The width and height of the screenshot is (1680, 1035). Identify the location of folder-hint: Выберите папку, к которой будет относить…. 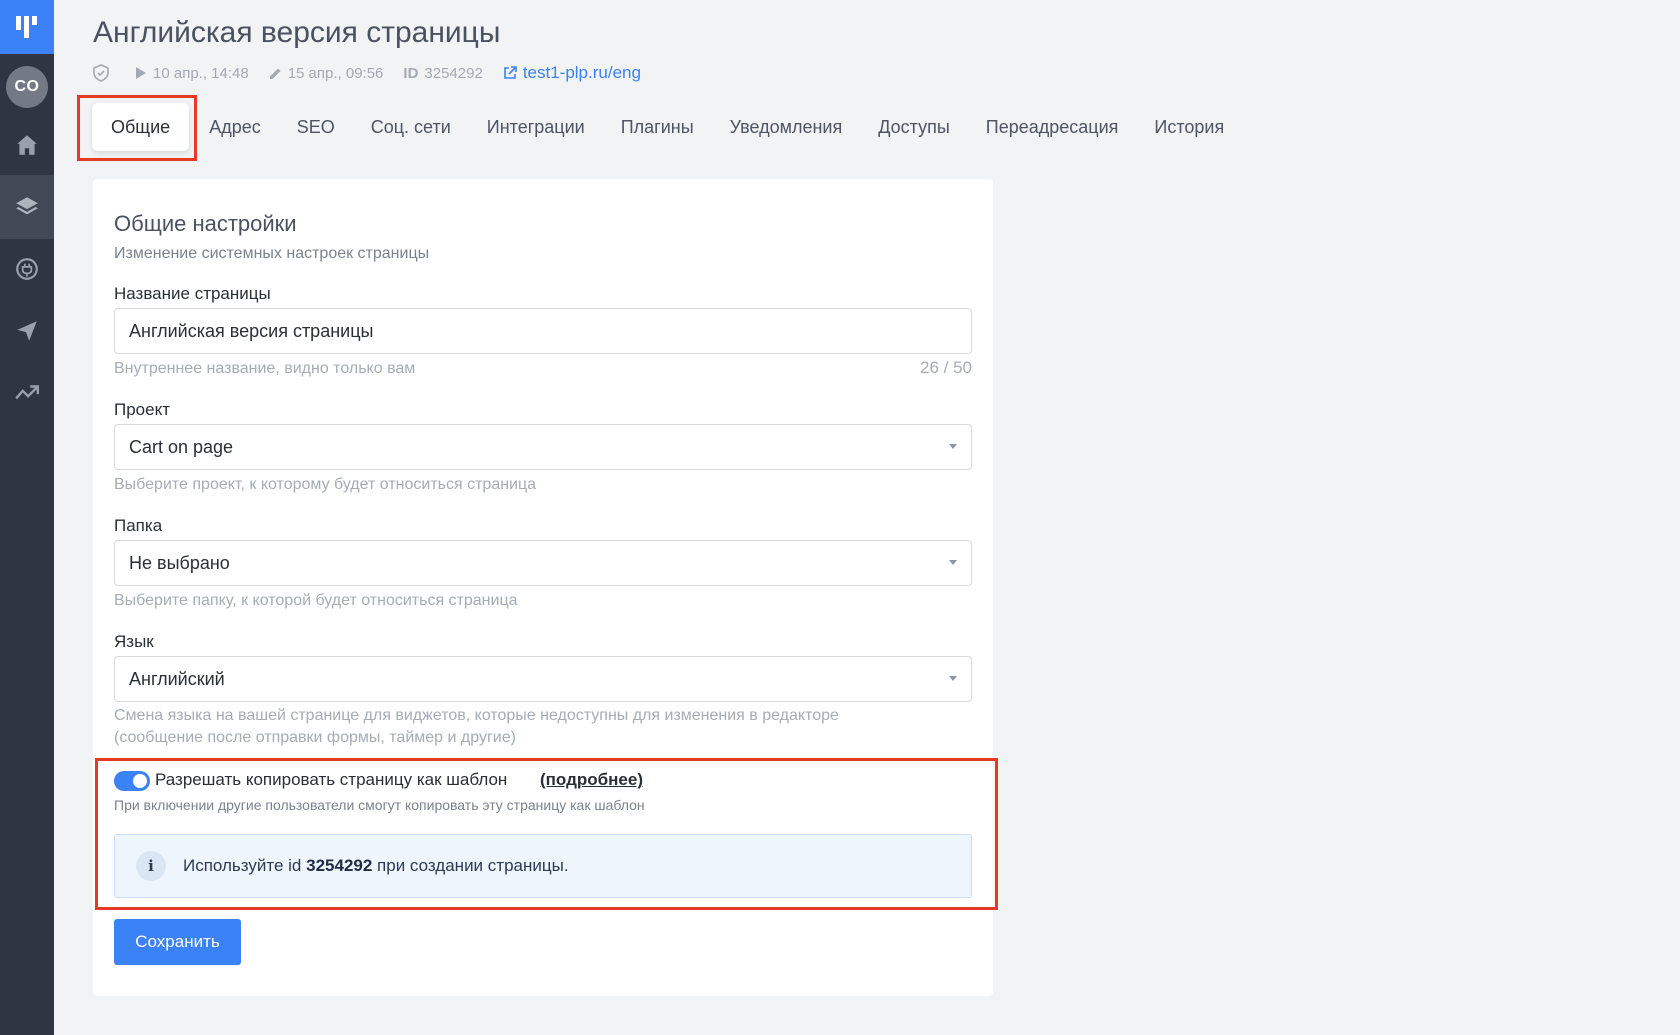
(316, 600).